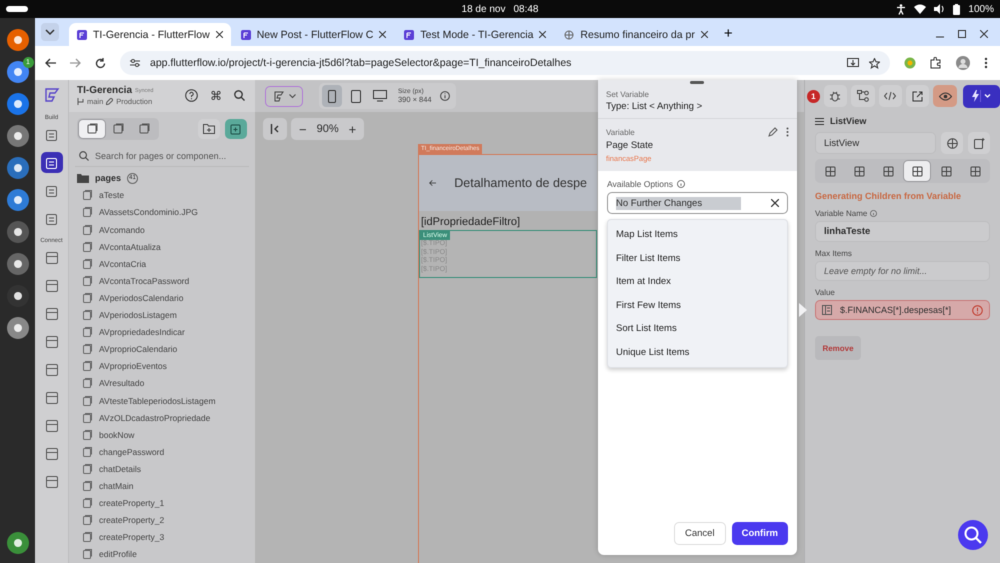  I want to click on page-list-item: AVtesteTableperiodosListagem, so click(157, 401).